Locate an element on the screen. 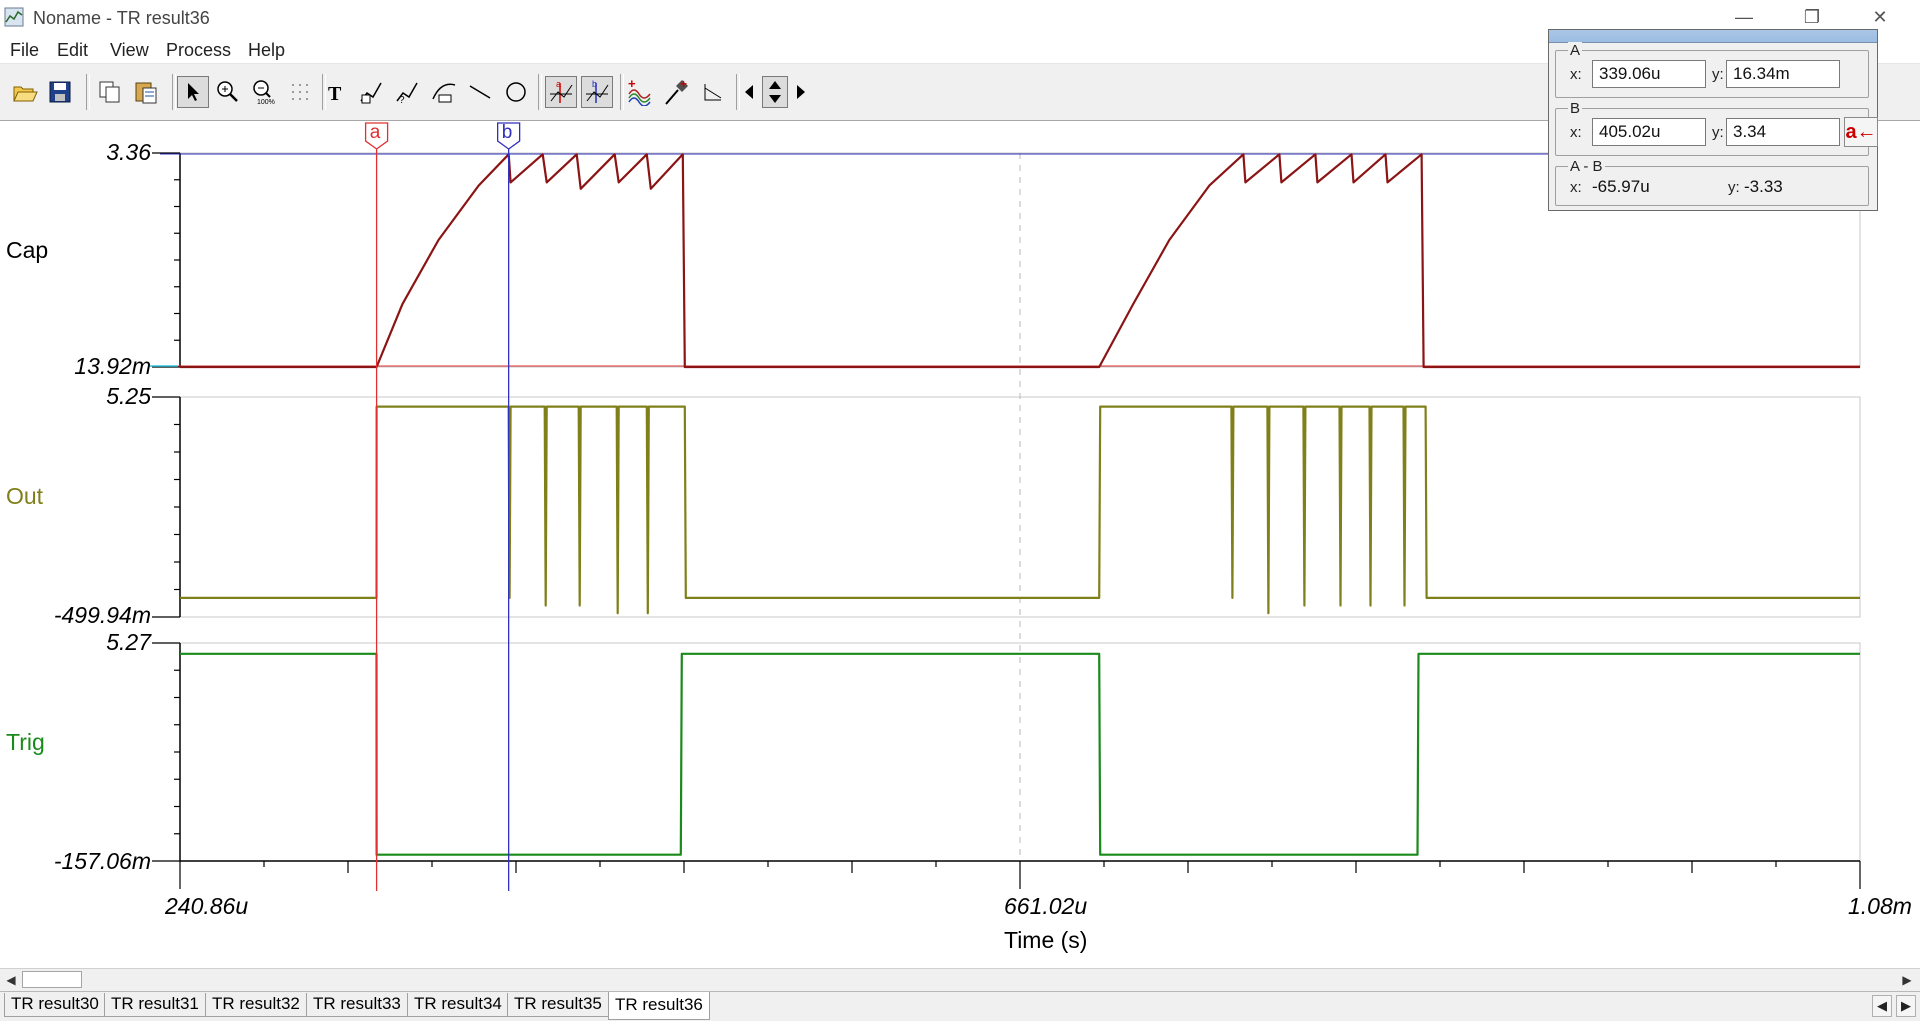  cursor-b-x-label: x: is located at coordinates (1576, 132).